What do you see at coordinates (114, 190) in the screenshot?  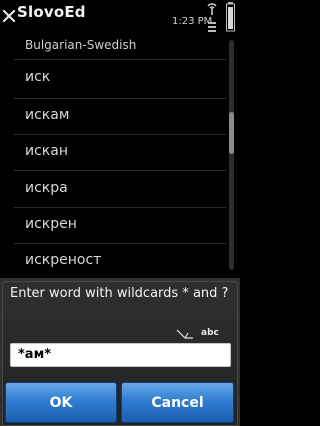 I see `list-item: искра` at bounding box center [114, 190].